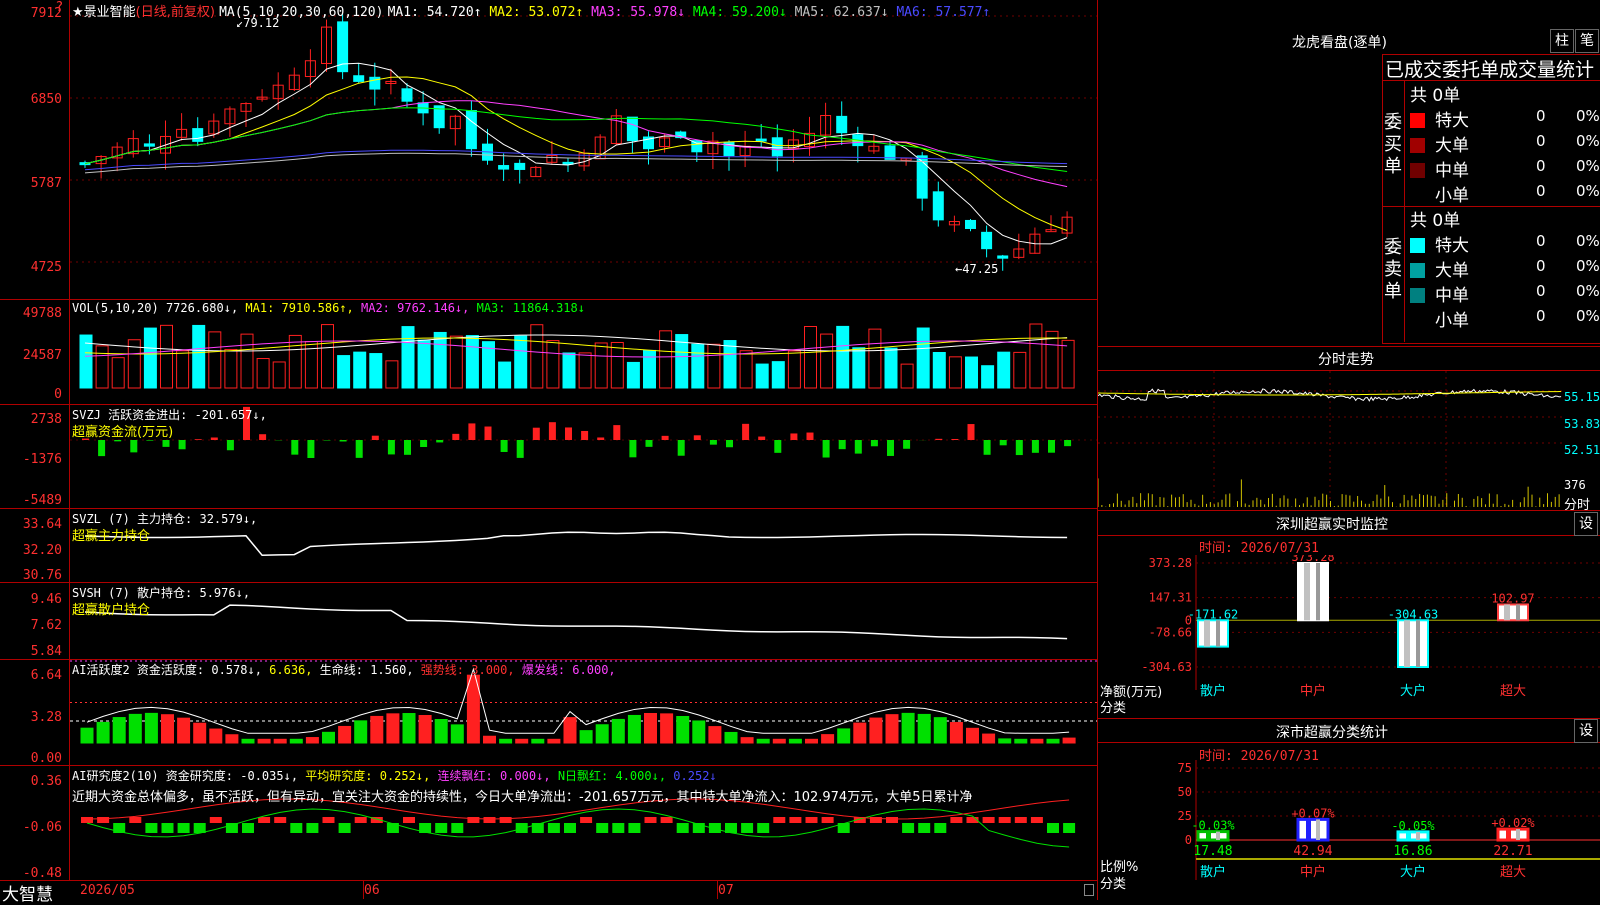 This screenshot has height=905, width=1600. Describe the element at coordinates (1452, 246) in the screenshot. I see `order-size-label: 特大` at that location.